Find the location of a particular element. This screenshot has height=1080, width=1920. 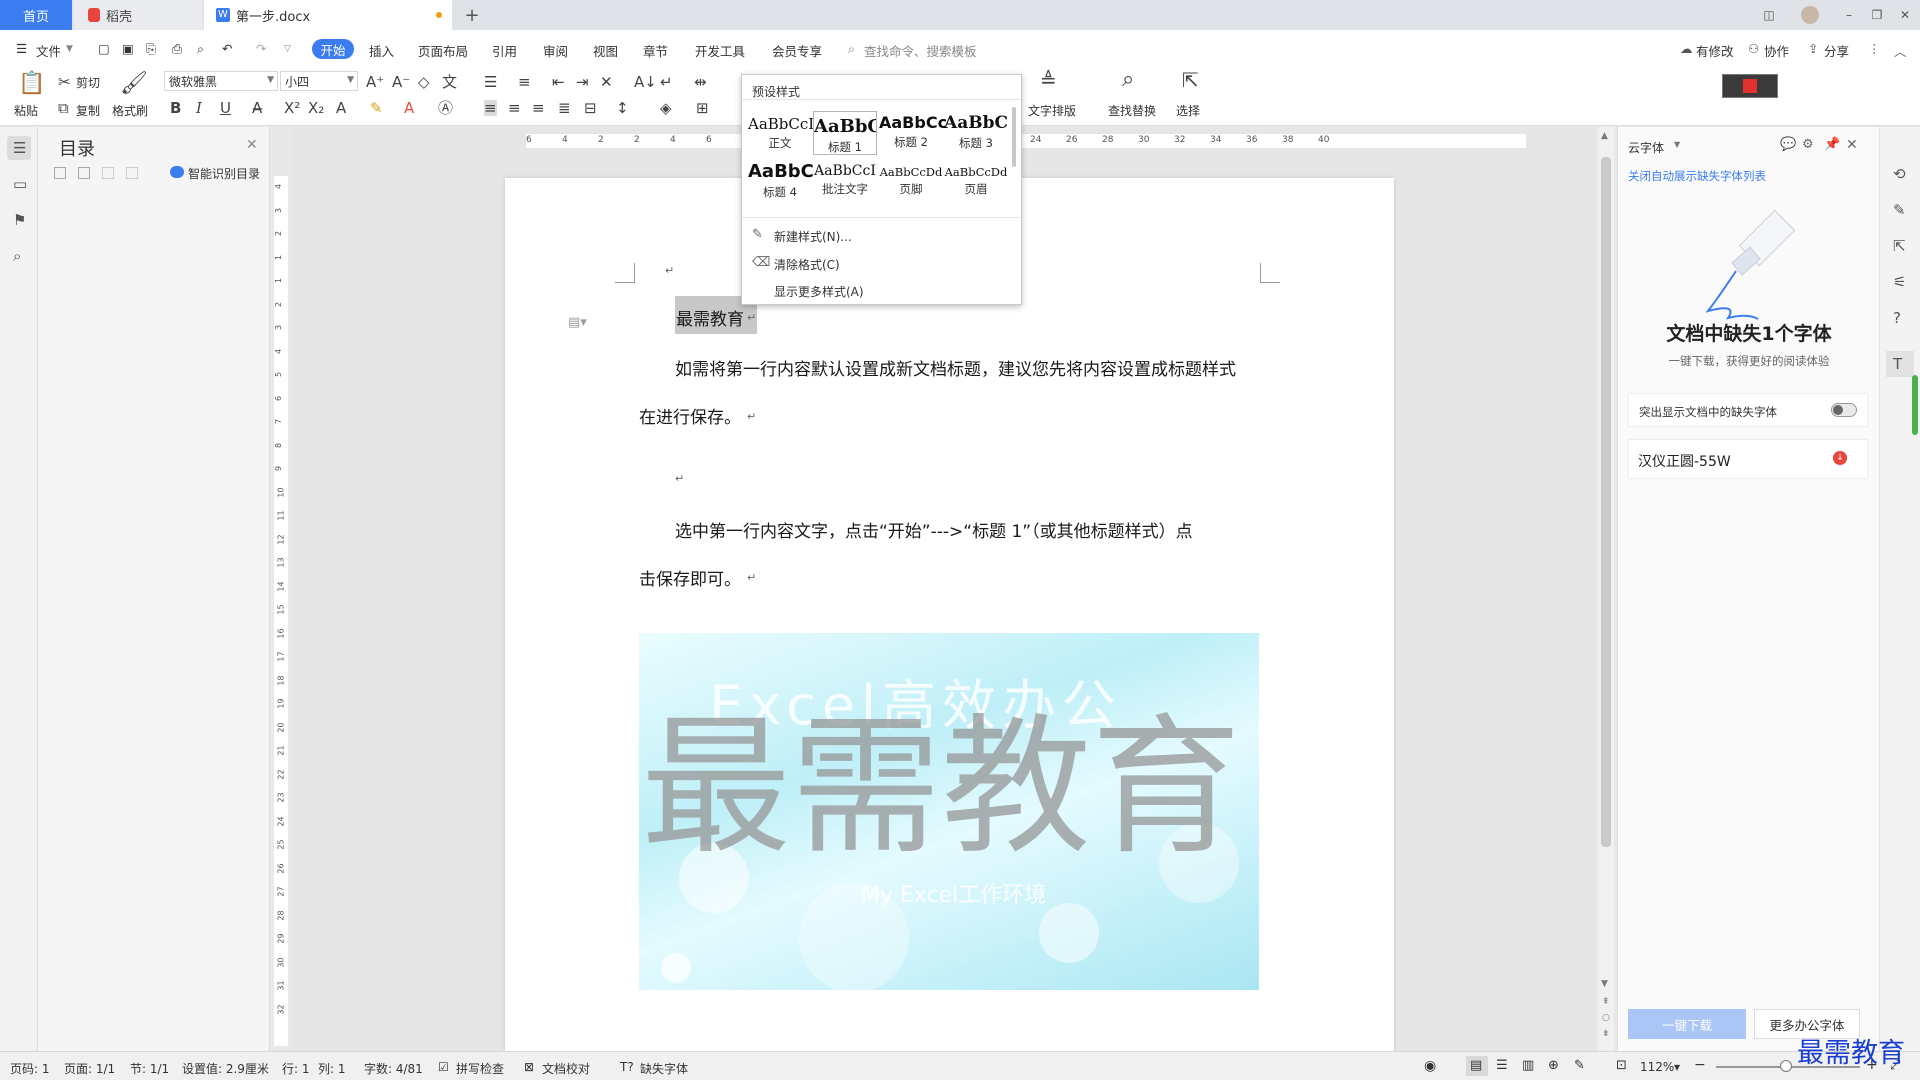

eye-protection-icon: ◉ is located at coordinates (1430, 1066).